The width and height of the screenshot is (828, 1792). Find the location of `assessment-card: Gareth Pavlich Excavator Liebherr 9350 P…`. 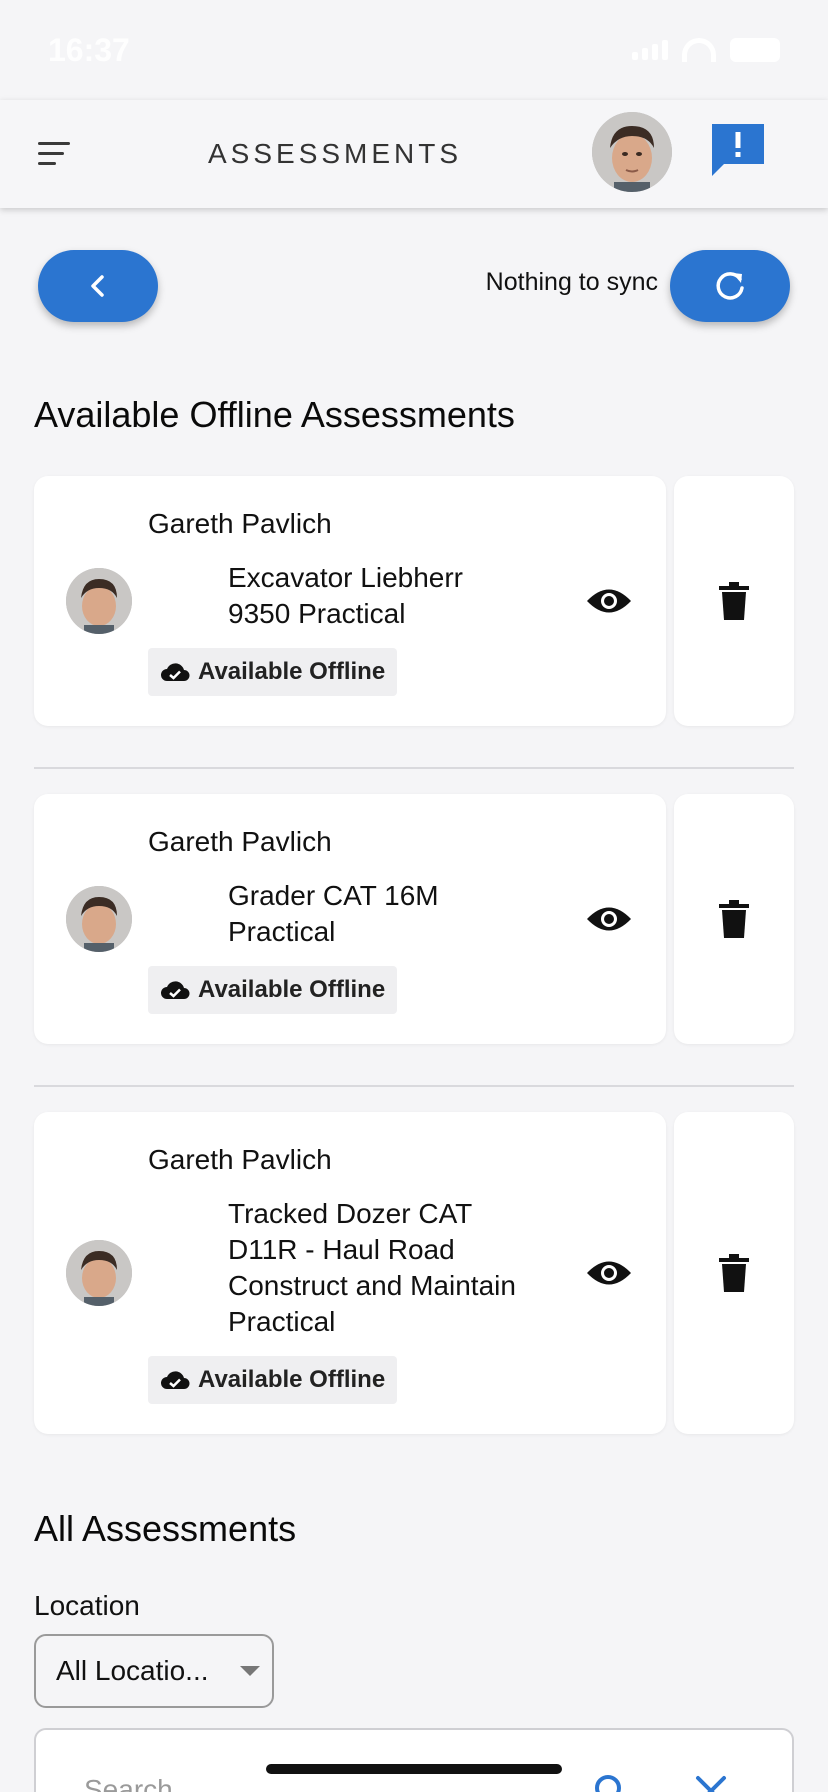

assessment-card: Gareth Pavlich Excavator Liebherr 9350 P… is located at coordinates (350, 601).